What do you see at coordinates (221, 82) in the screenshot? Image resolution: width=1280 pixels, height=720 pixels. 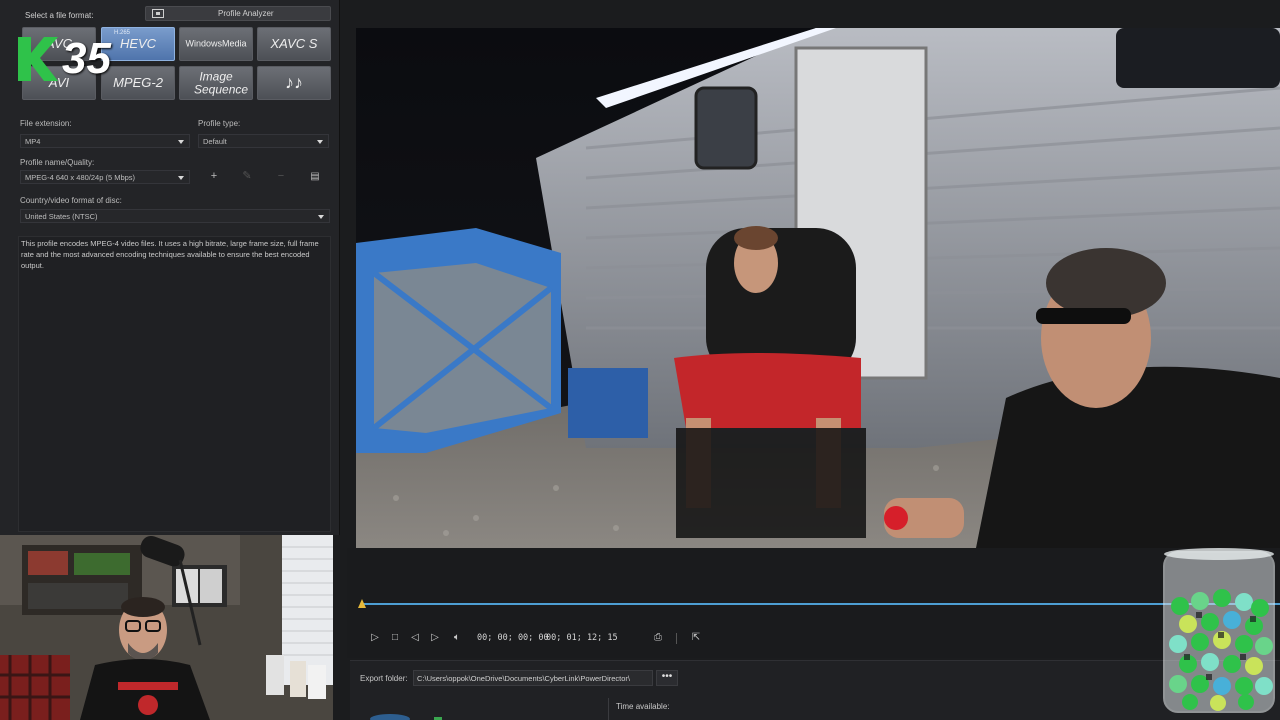 I see `format-image-sequence-label: Image Sequence` at bounding box center [221, 82].